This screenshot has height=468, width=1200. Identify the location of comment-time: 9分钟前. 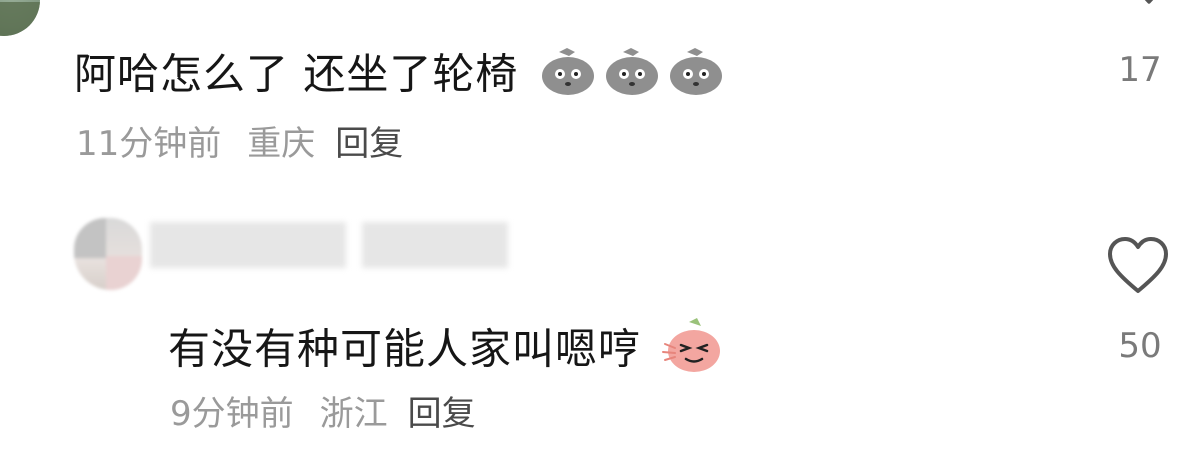
(232, 414).